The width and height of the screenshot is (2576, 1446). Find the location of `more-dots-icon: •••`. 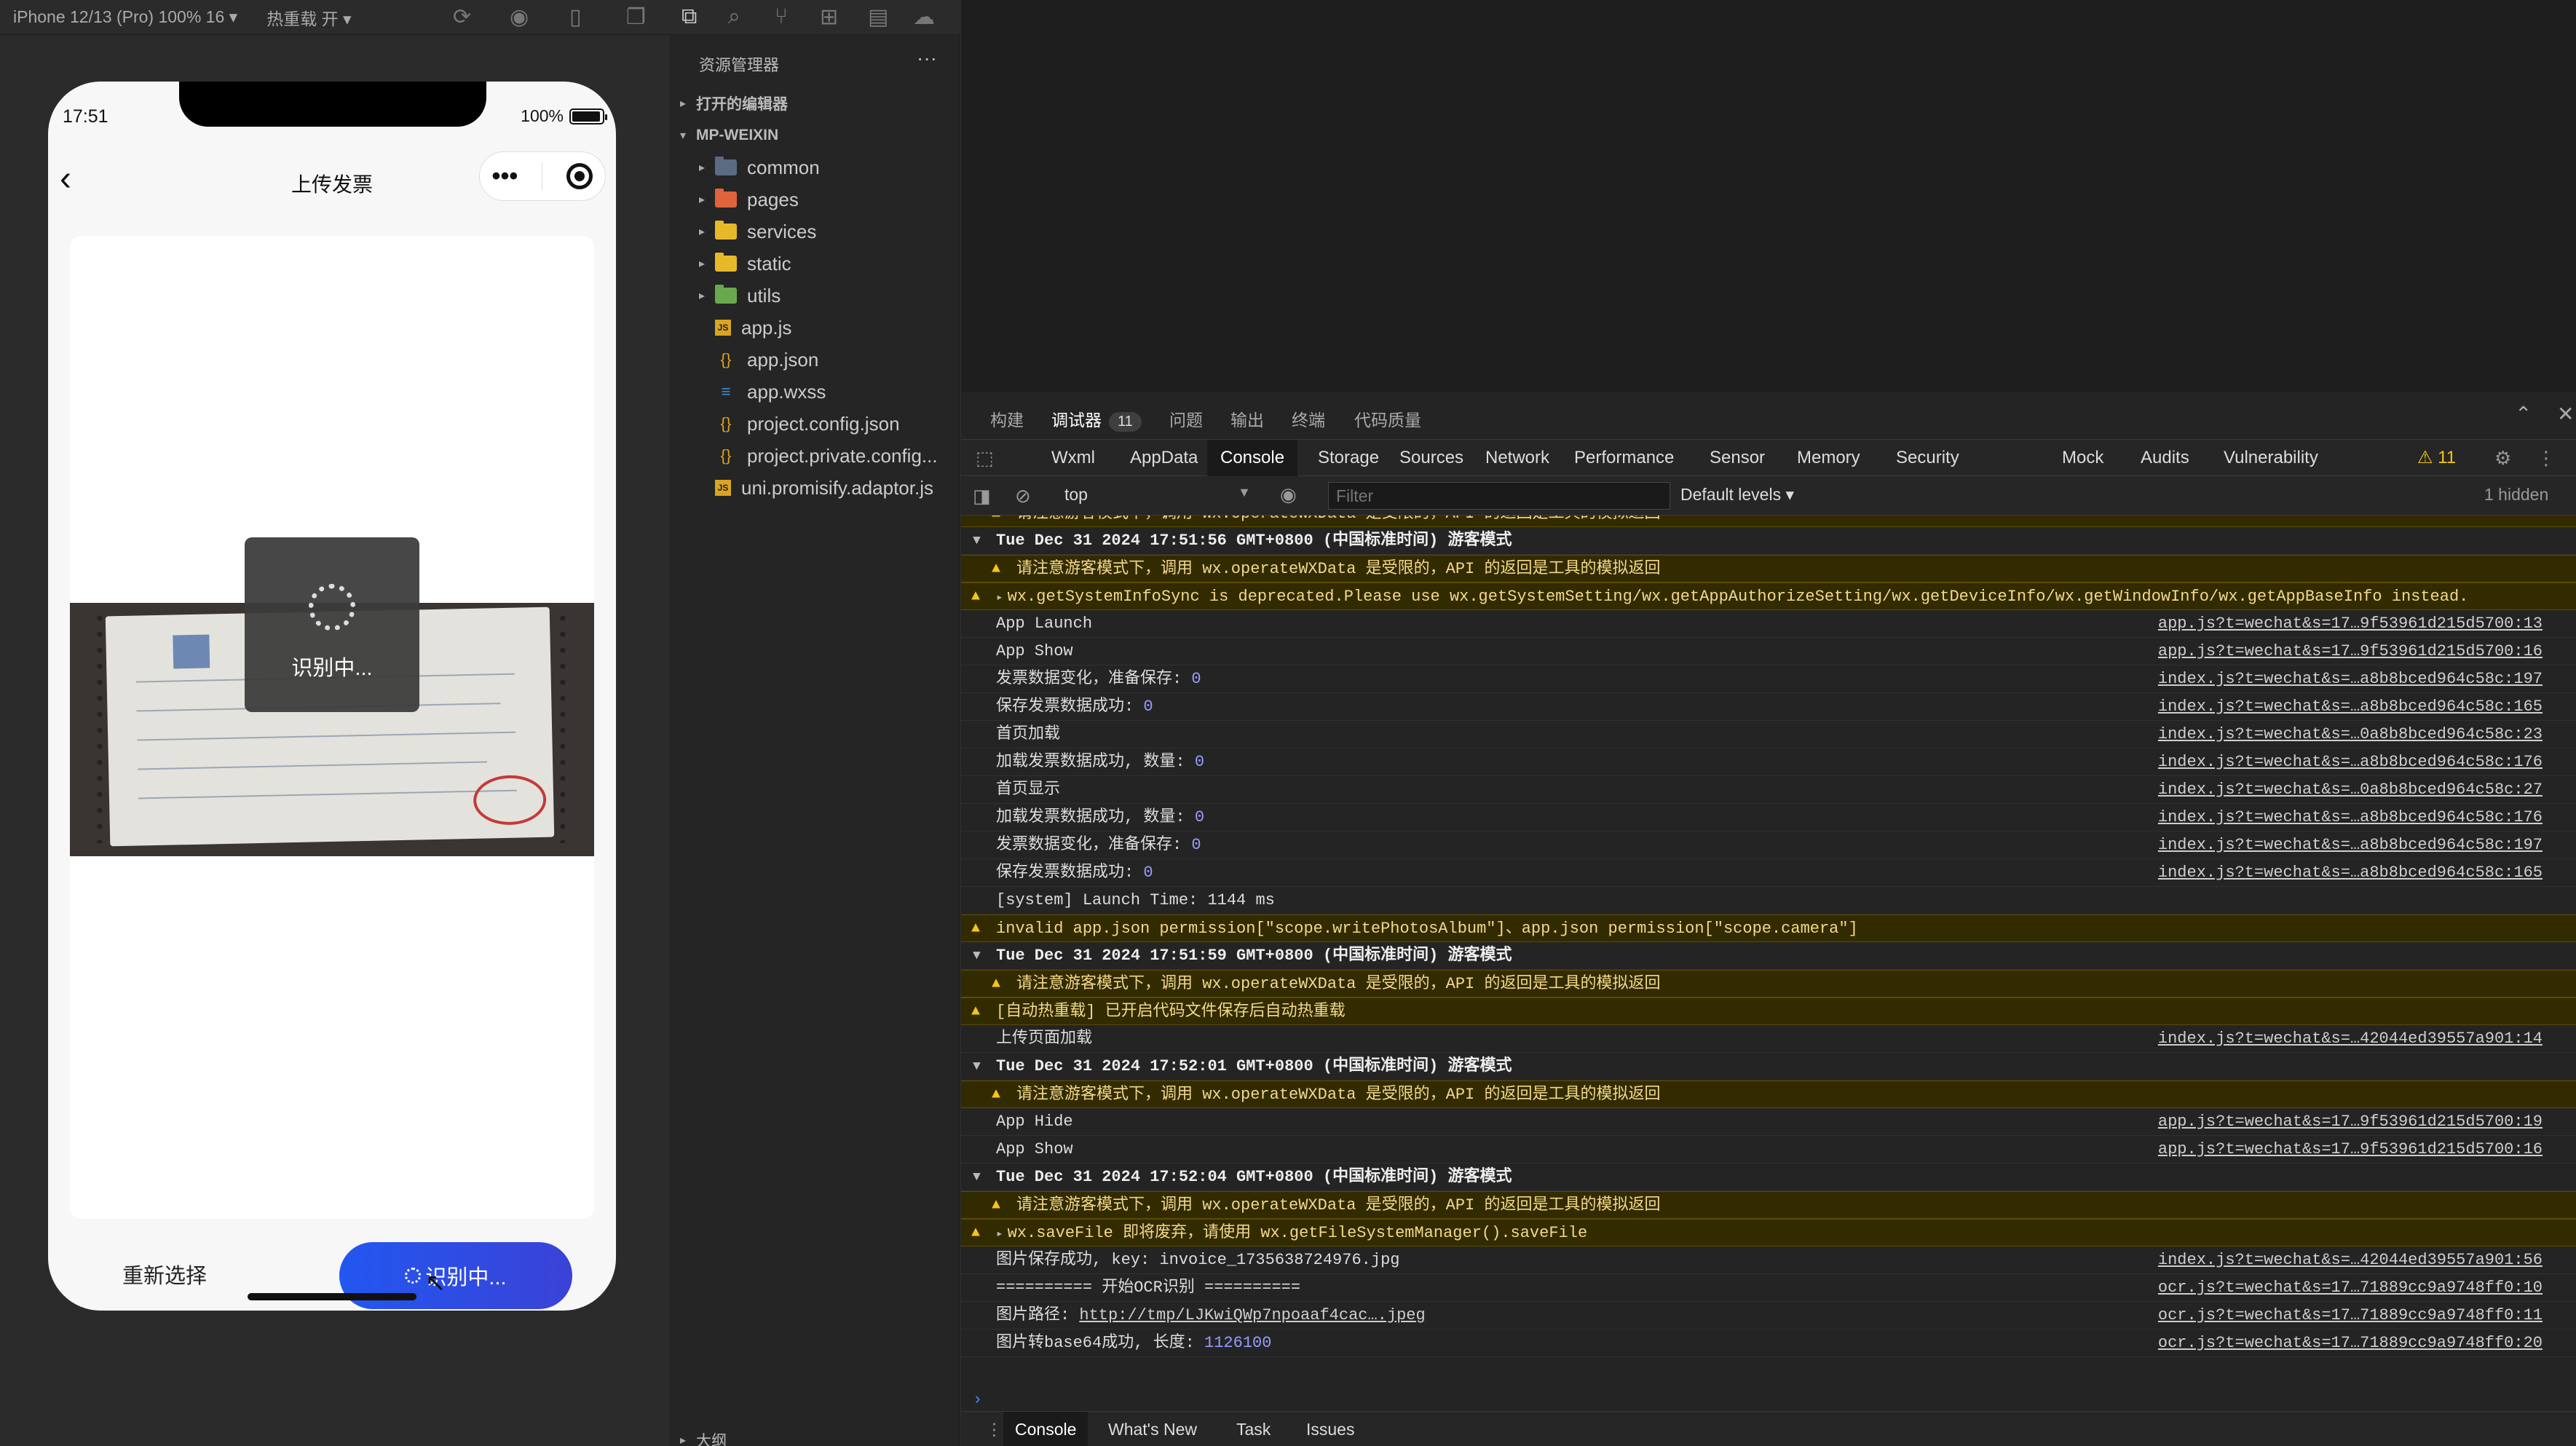

more-dots-icon: ••• is located at coordinates (505, 177).